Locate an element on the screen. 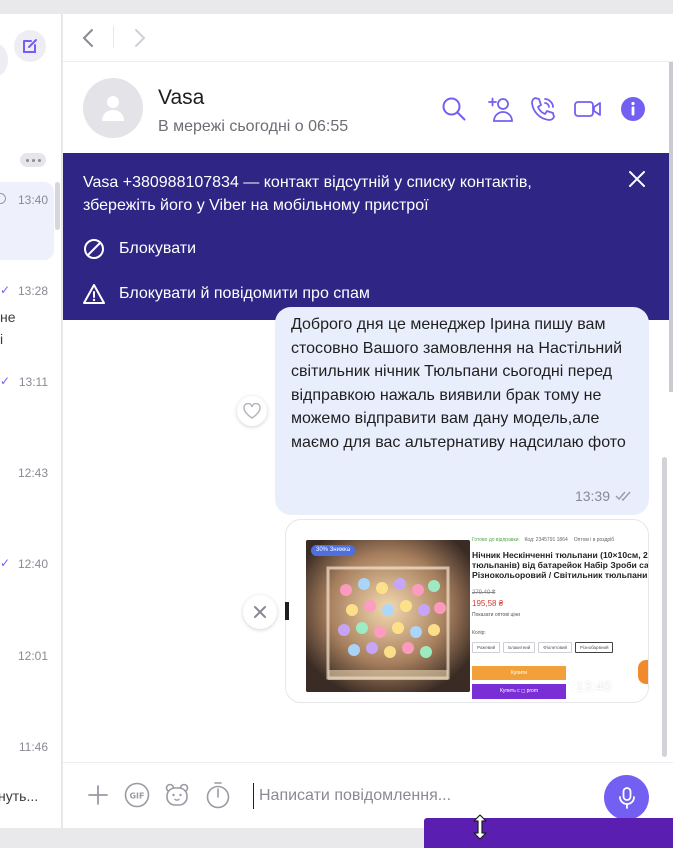 The width and height of the screenshot is (673, 848). voice-message-button is located at coordinates (626, 797).